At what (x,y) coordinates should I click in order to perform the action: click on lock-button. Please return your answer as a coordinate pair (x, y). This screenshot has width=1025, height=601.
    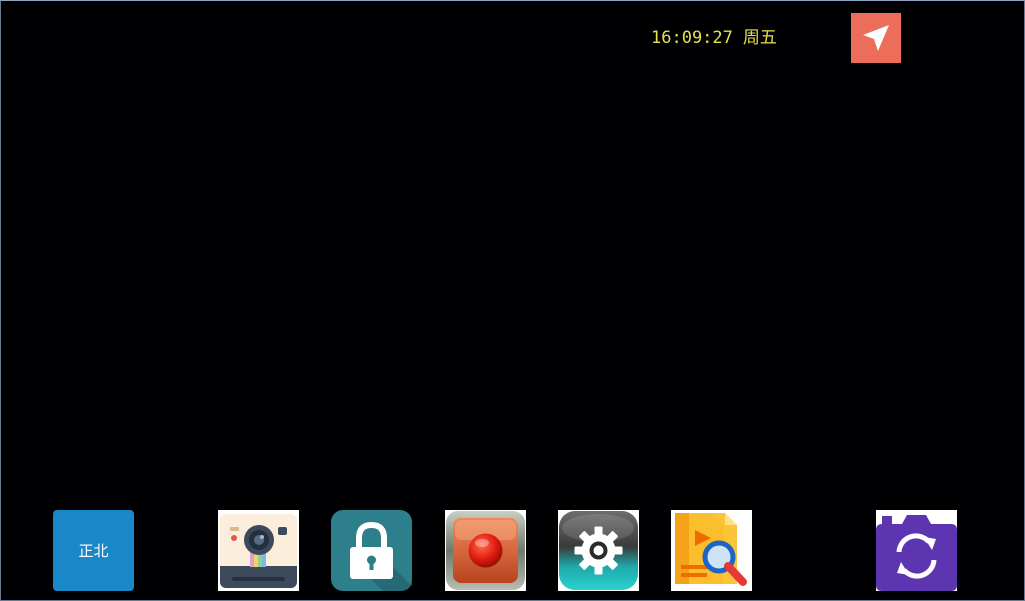
    Looking at the image, I should click on (371, 550).